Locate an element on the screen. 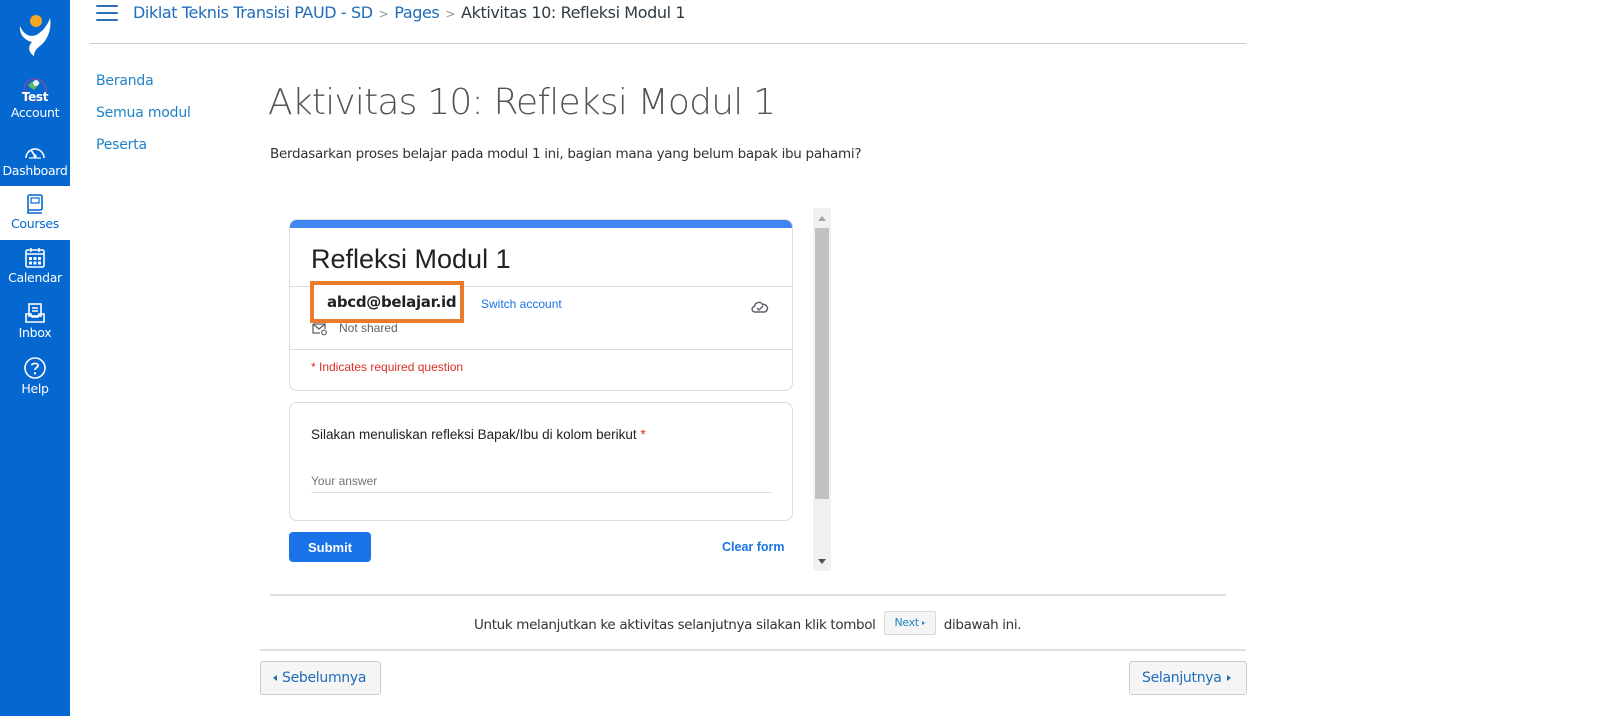 The width and height of the screenshot is (1600, 716). speedometer-icon is located at coordinates (35, 153).